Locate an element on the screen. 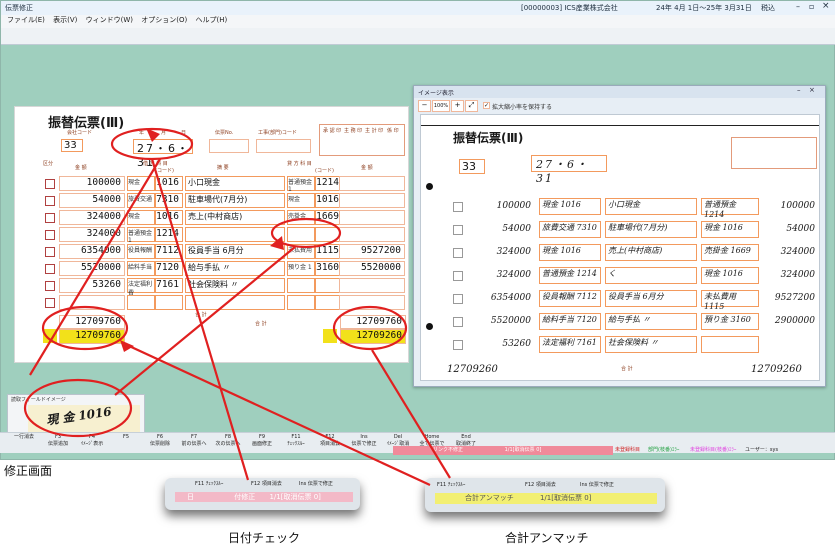 Image resolution: width=835 pixels, height=550 pixels. date-arrow-line is located at coordinates (200, 319).